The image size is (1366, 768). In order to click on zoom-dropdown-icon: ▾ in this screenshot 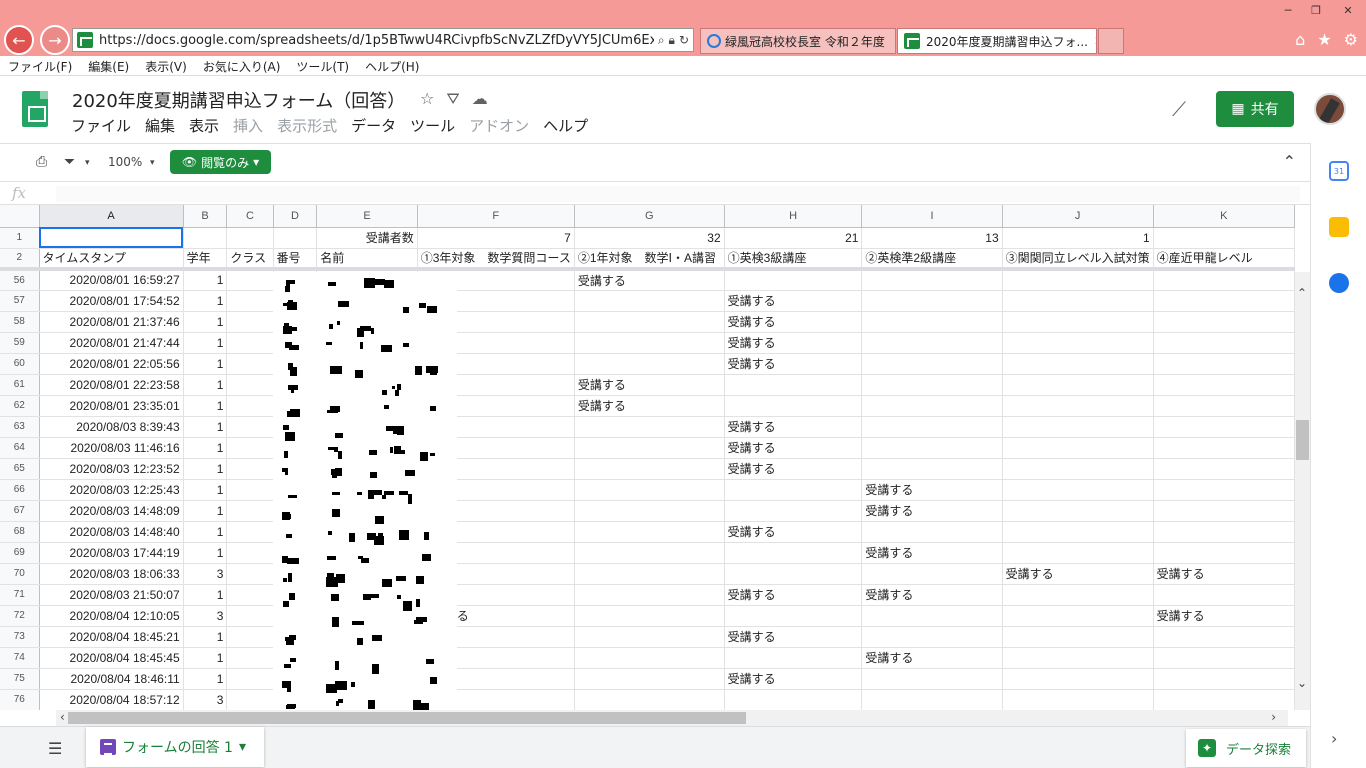, I will do `click(152, 163)`.